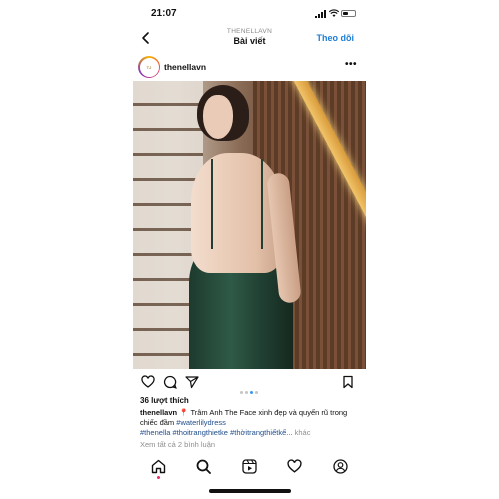  Describe the element at coordinates (170, 382) in the screenshot. I see `comment-icon` at that location.